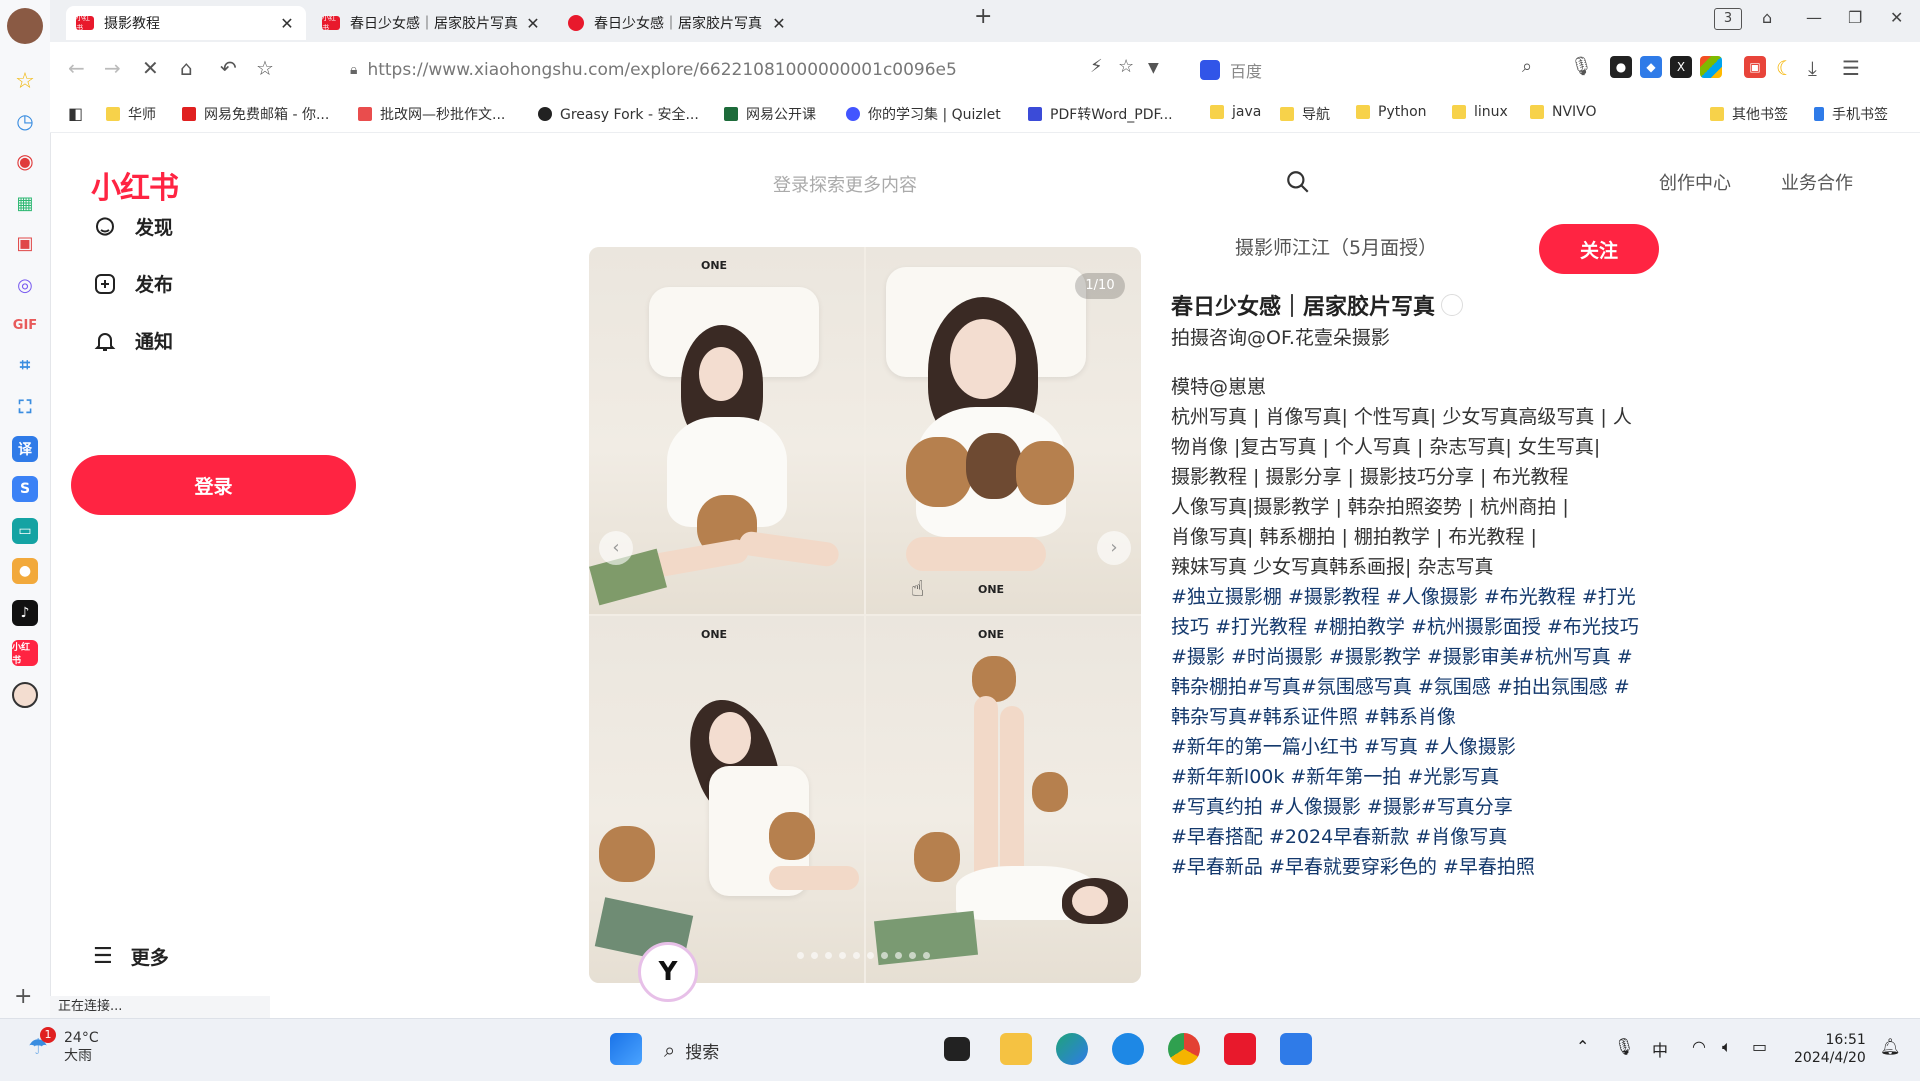  I want to click on edge-icon, so click(1072, 1049).